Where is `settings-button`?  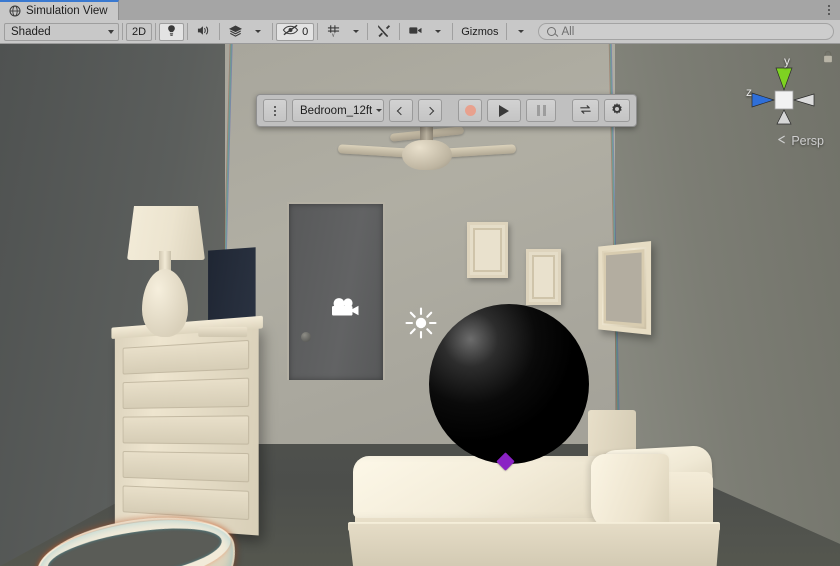
settings-button is located at coordinates (617, 110).